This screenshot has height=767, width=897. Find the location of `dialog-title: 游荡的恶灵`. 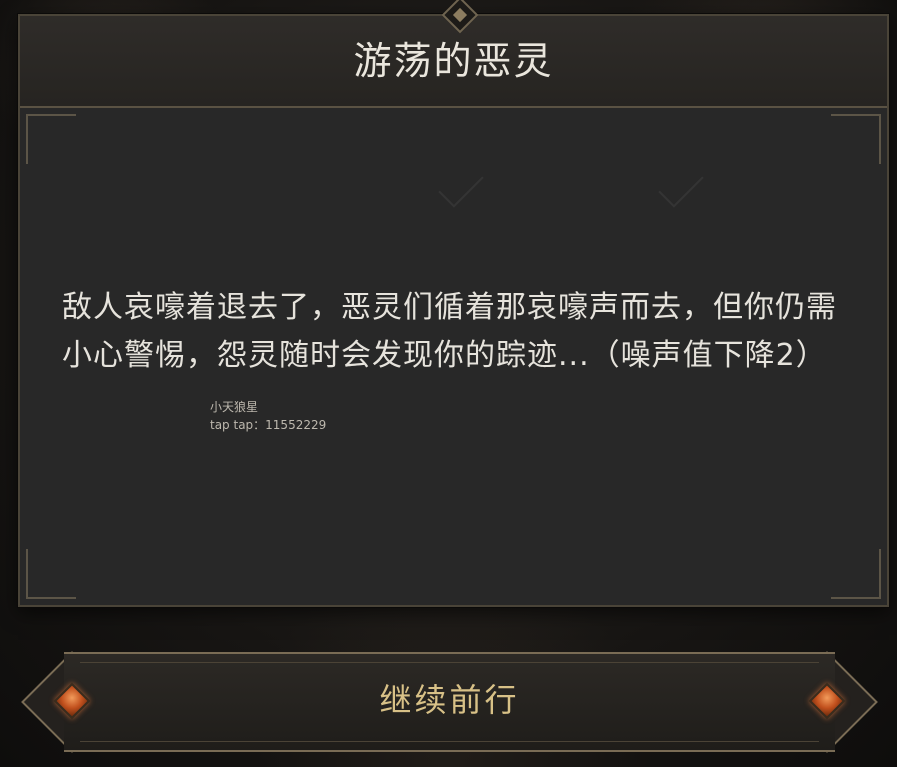

dialog-title: 游荡的恶灵 is located at coordinates (453, 61).